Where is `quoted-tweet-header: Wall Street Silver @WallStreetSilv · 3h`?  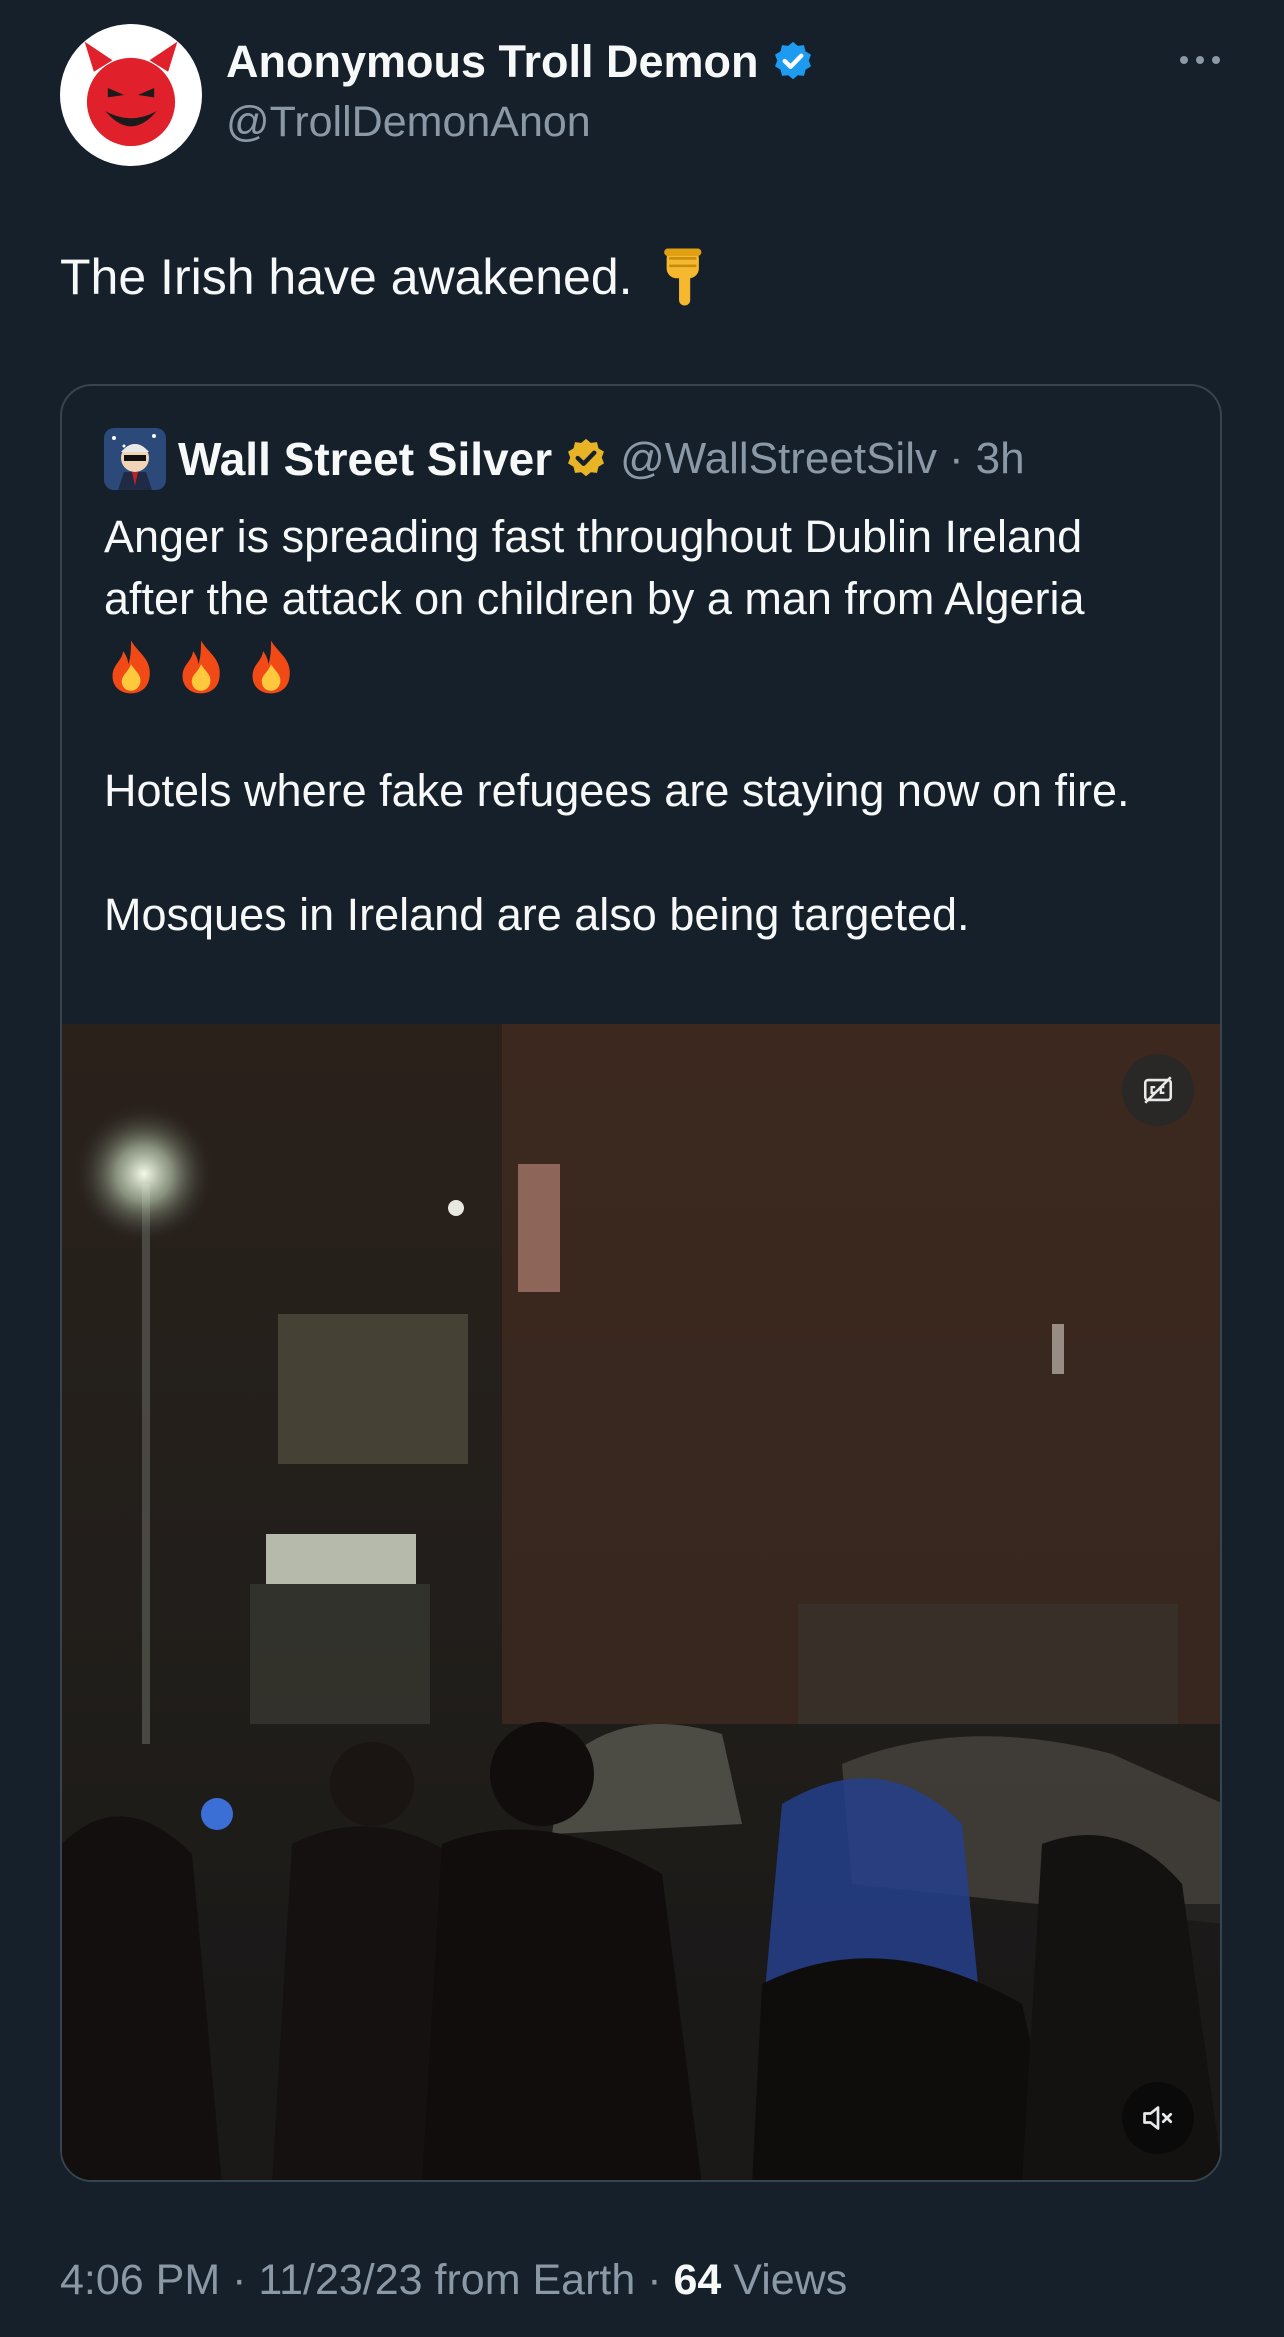
quoted-tweet-header: Wall Street Silver @WallStreetSilv · 3h is located at coordinates (564, 459).